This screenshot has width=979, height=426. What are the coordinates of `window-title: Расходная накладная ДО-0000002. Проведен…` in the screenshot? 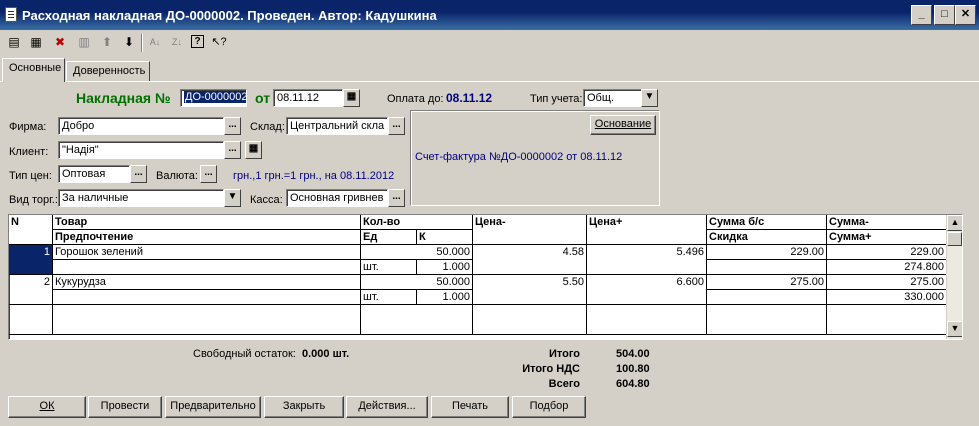 It's located at (229, 15).